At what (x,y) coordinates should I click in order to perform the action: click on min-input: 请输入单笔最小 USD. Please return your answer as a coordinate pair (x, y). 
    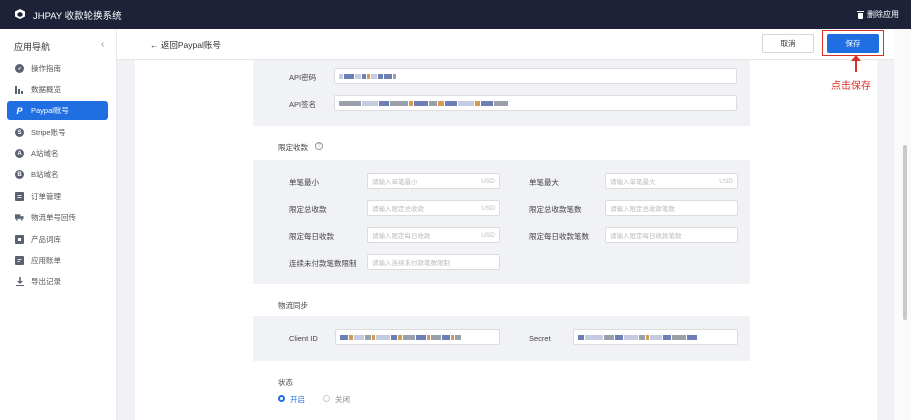
    Looking at the image, I should click on (433, 181).